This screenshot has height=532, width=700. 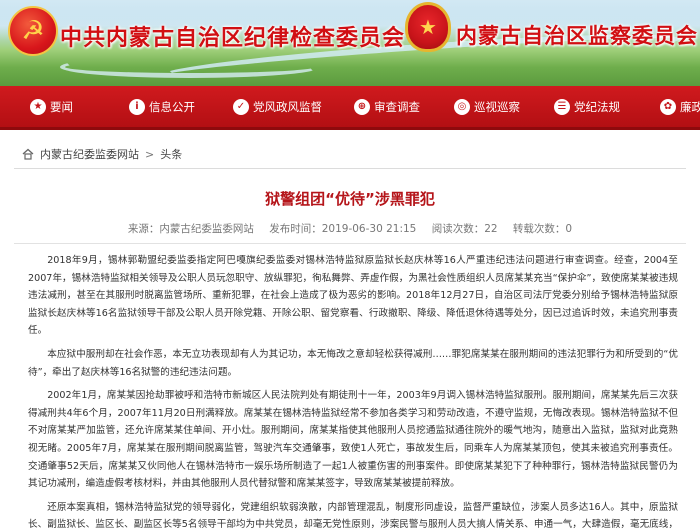 I want to click on national-emblem-icon: ★, so click(x=428, y=27).